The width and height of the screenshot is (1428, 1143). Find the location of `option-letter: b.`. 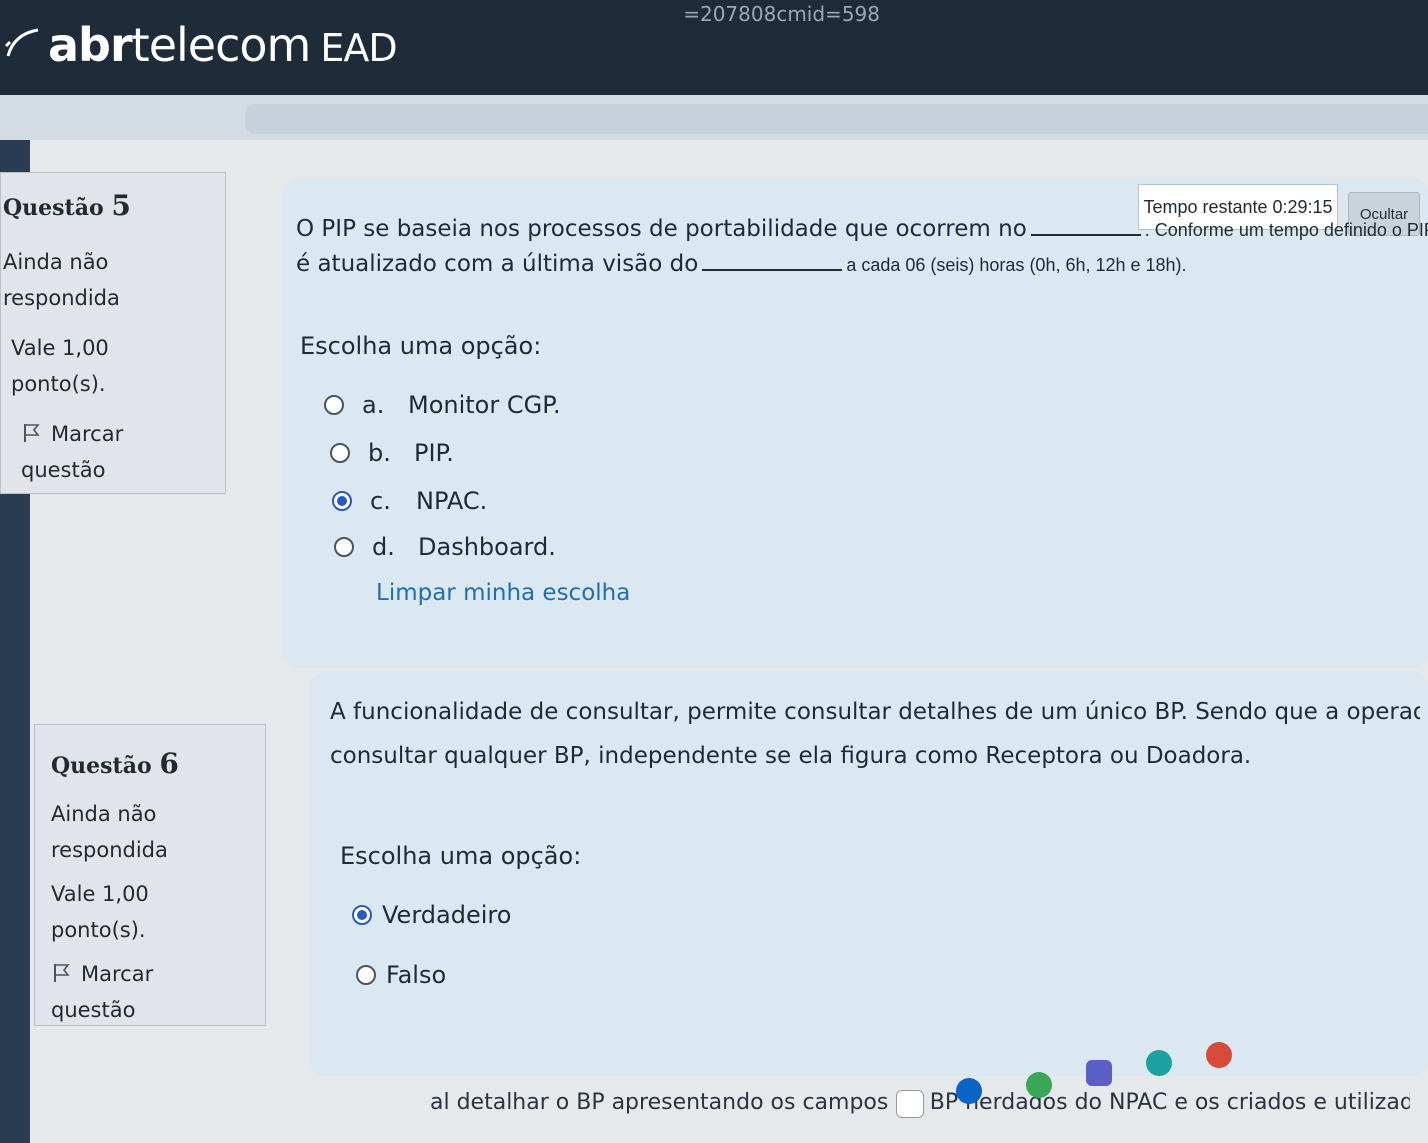

option-letter: b. is located at coordinates (379, 453).